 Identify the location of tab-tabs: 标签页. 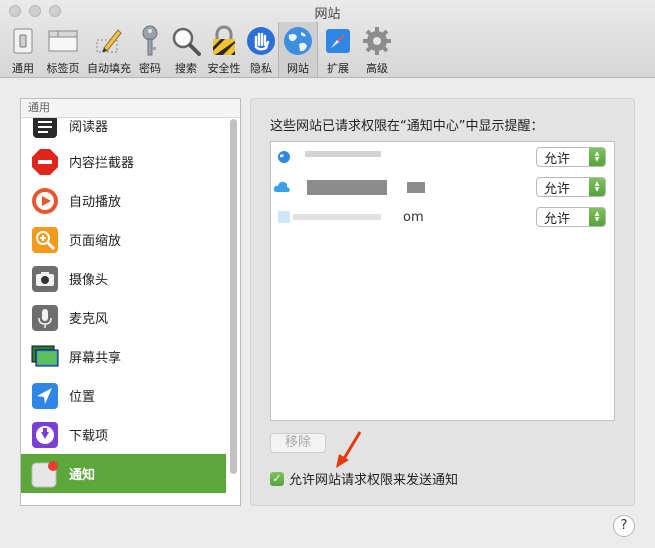
(63, 49).